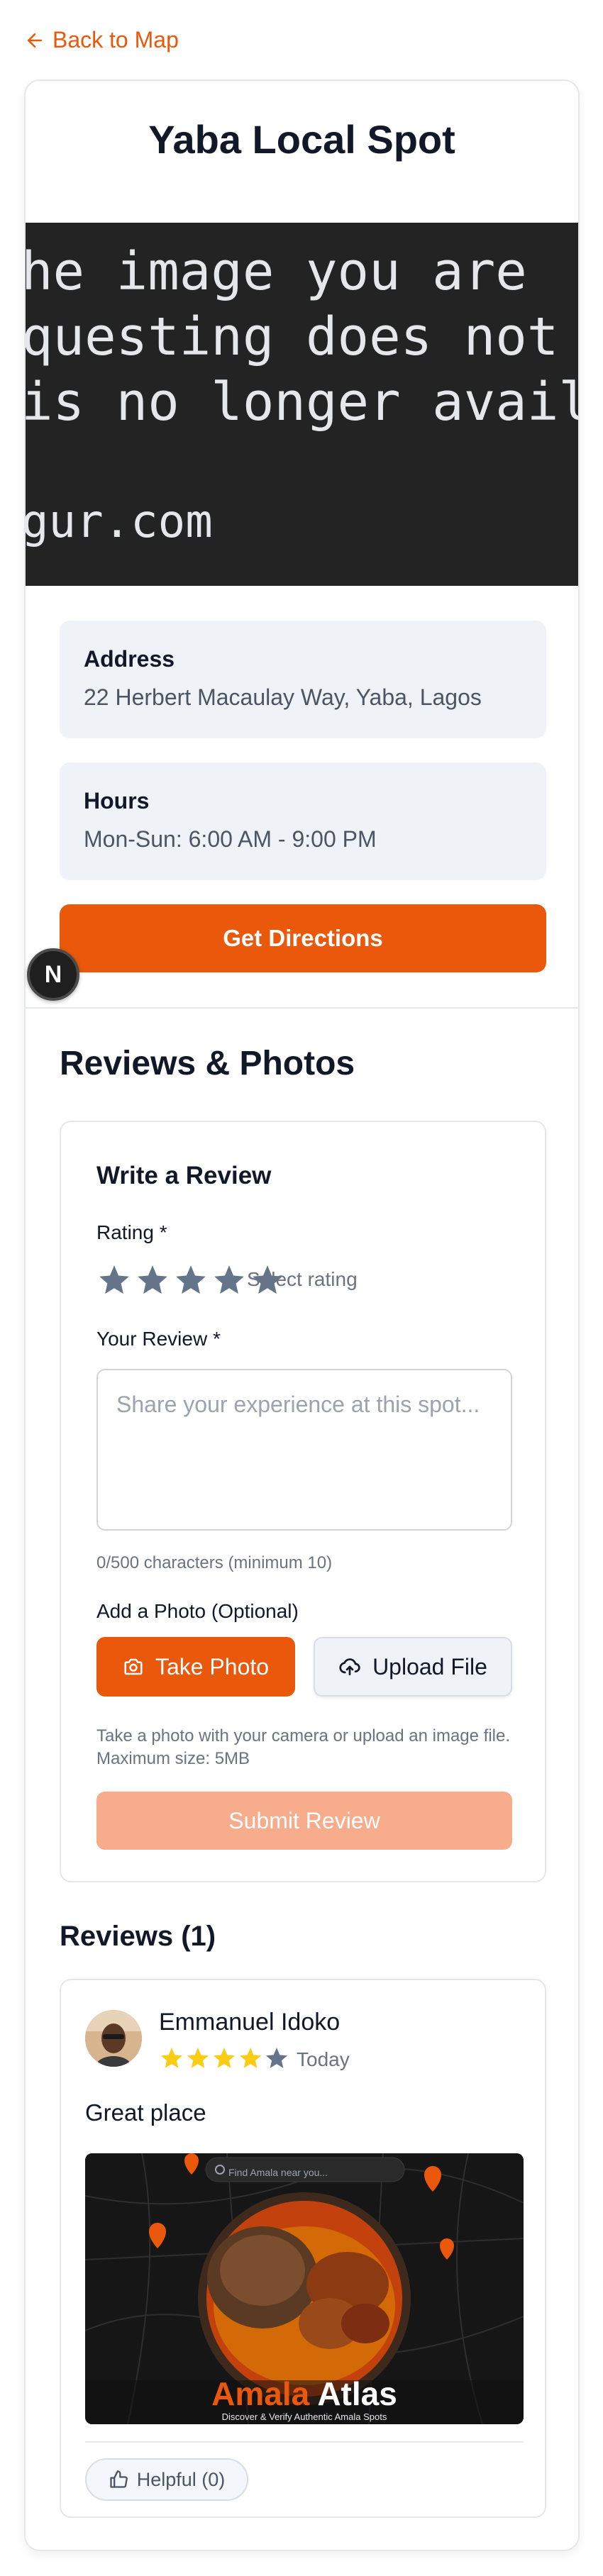 This screenshot has width=603, height=2576. I want to click on hours-label: Hours, so click(117, 801).